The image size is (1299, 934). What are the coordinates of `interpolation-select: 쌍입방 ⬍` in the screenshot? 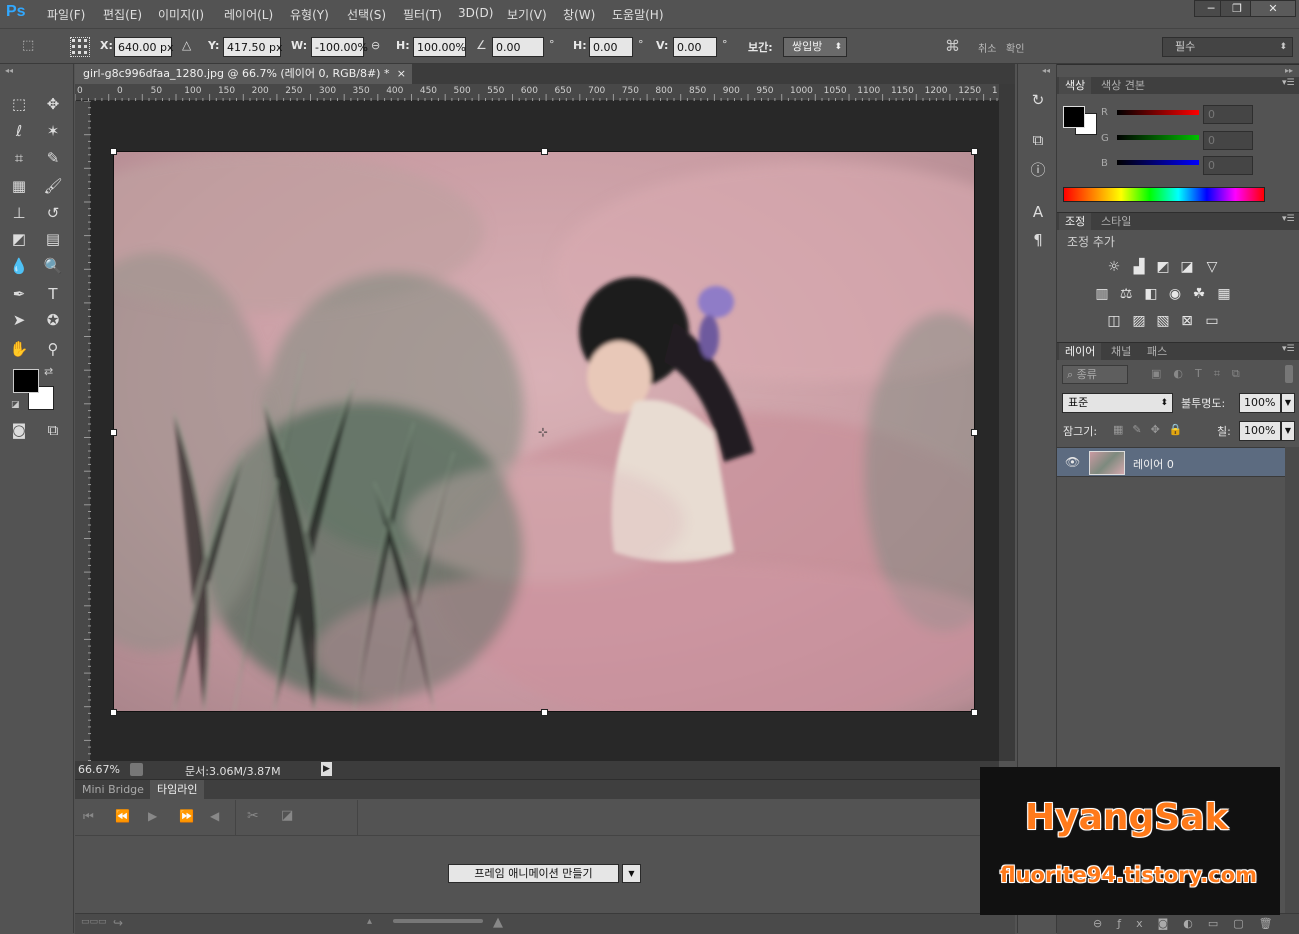 It's located at (815, 47).